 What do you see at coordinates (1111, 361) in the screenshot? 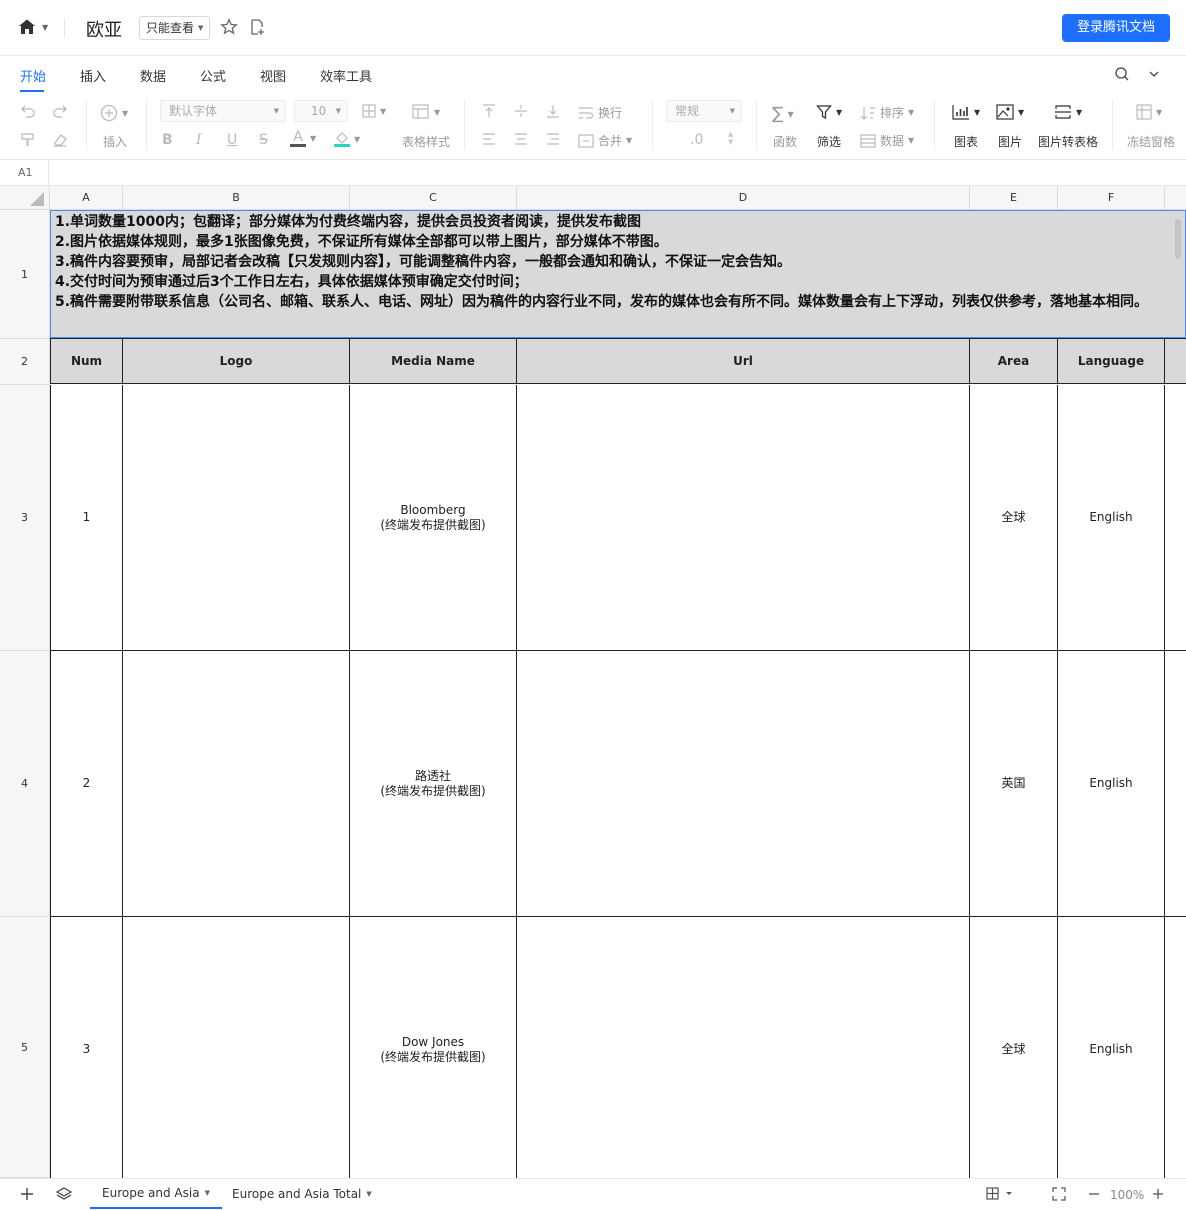
I see `header-language: Language` at bounding box center [1111, 361].